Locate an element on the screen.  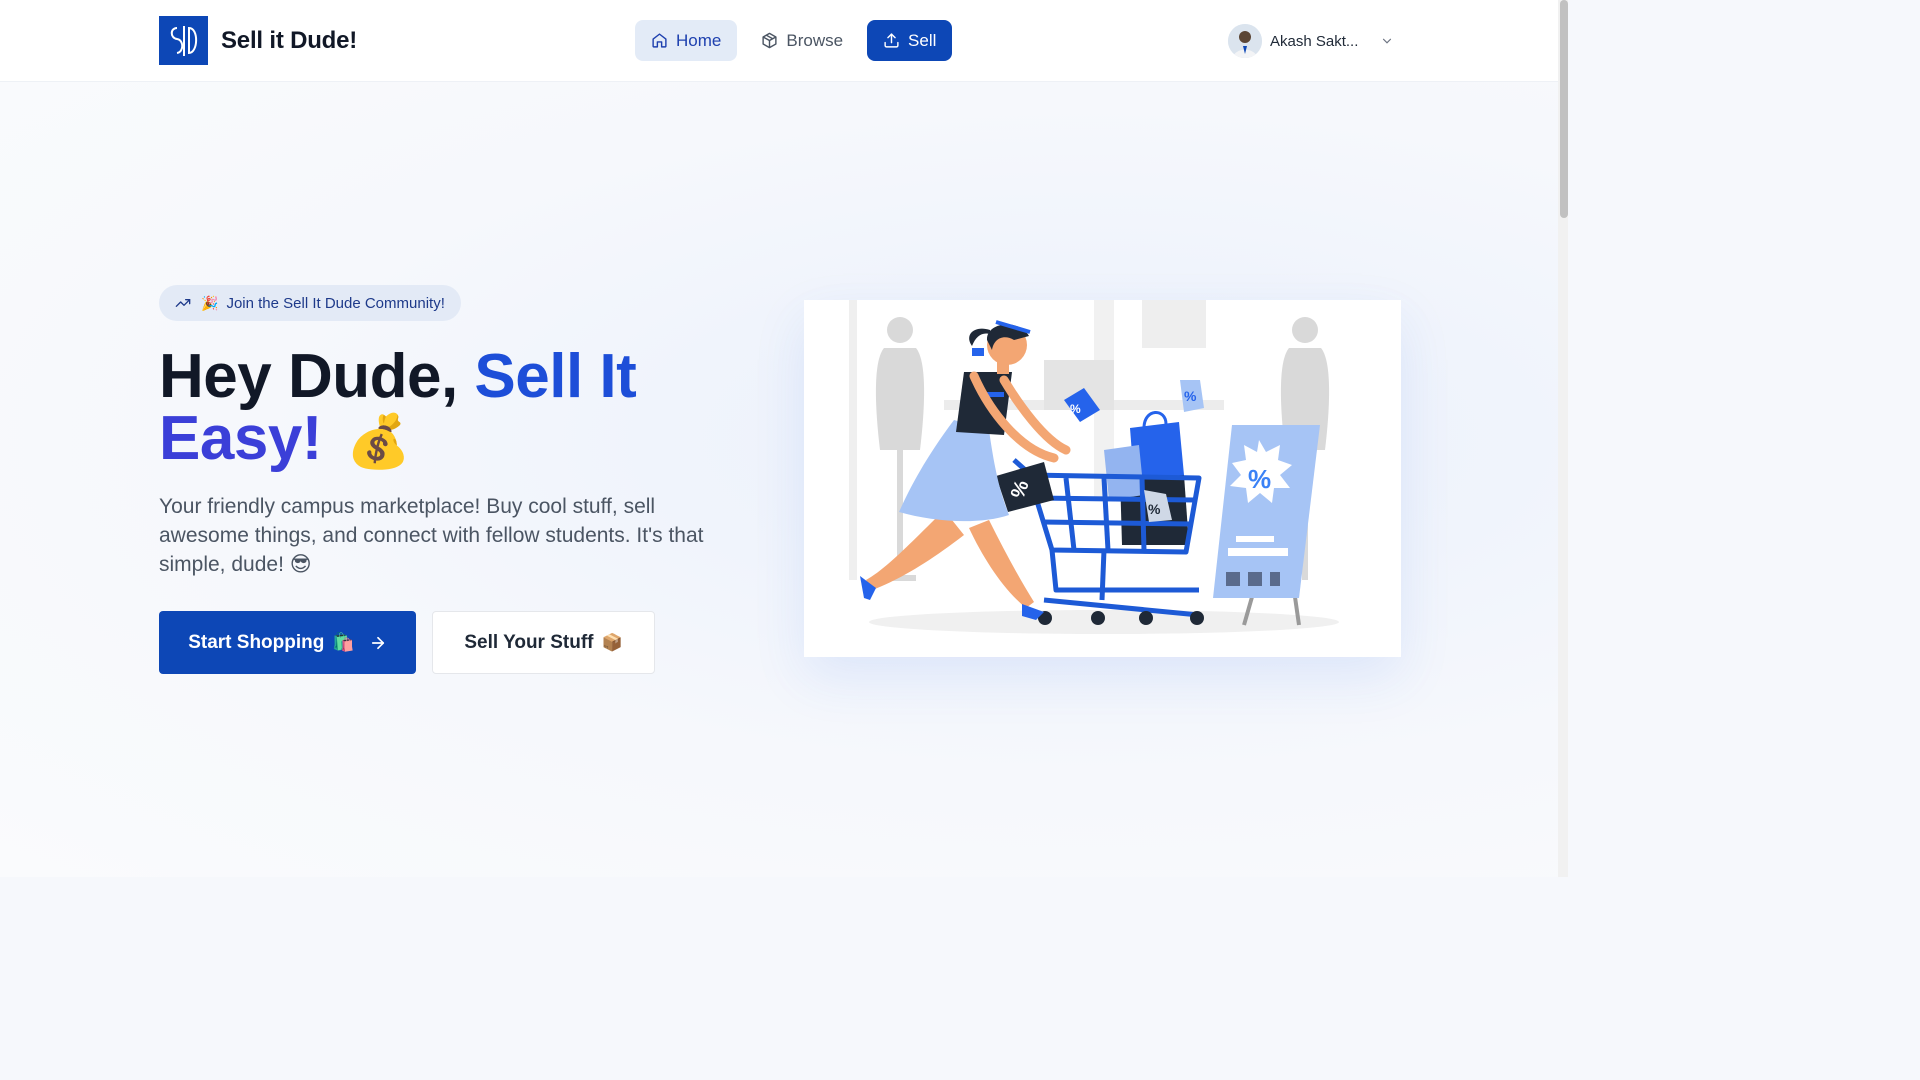
headline-part-1: Hey Dude, is located at coordinates (317, 376).